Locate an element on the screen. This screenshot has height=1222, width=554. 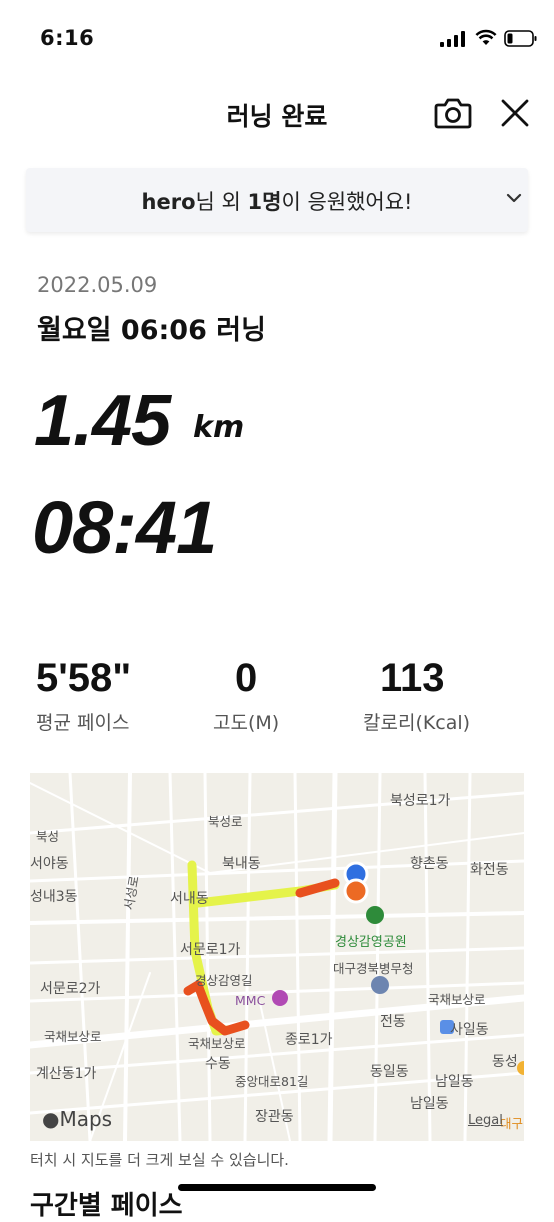
map-label: 북성로 is located at coordinates (225, 821).